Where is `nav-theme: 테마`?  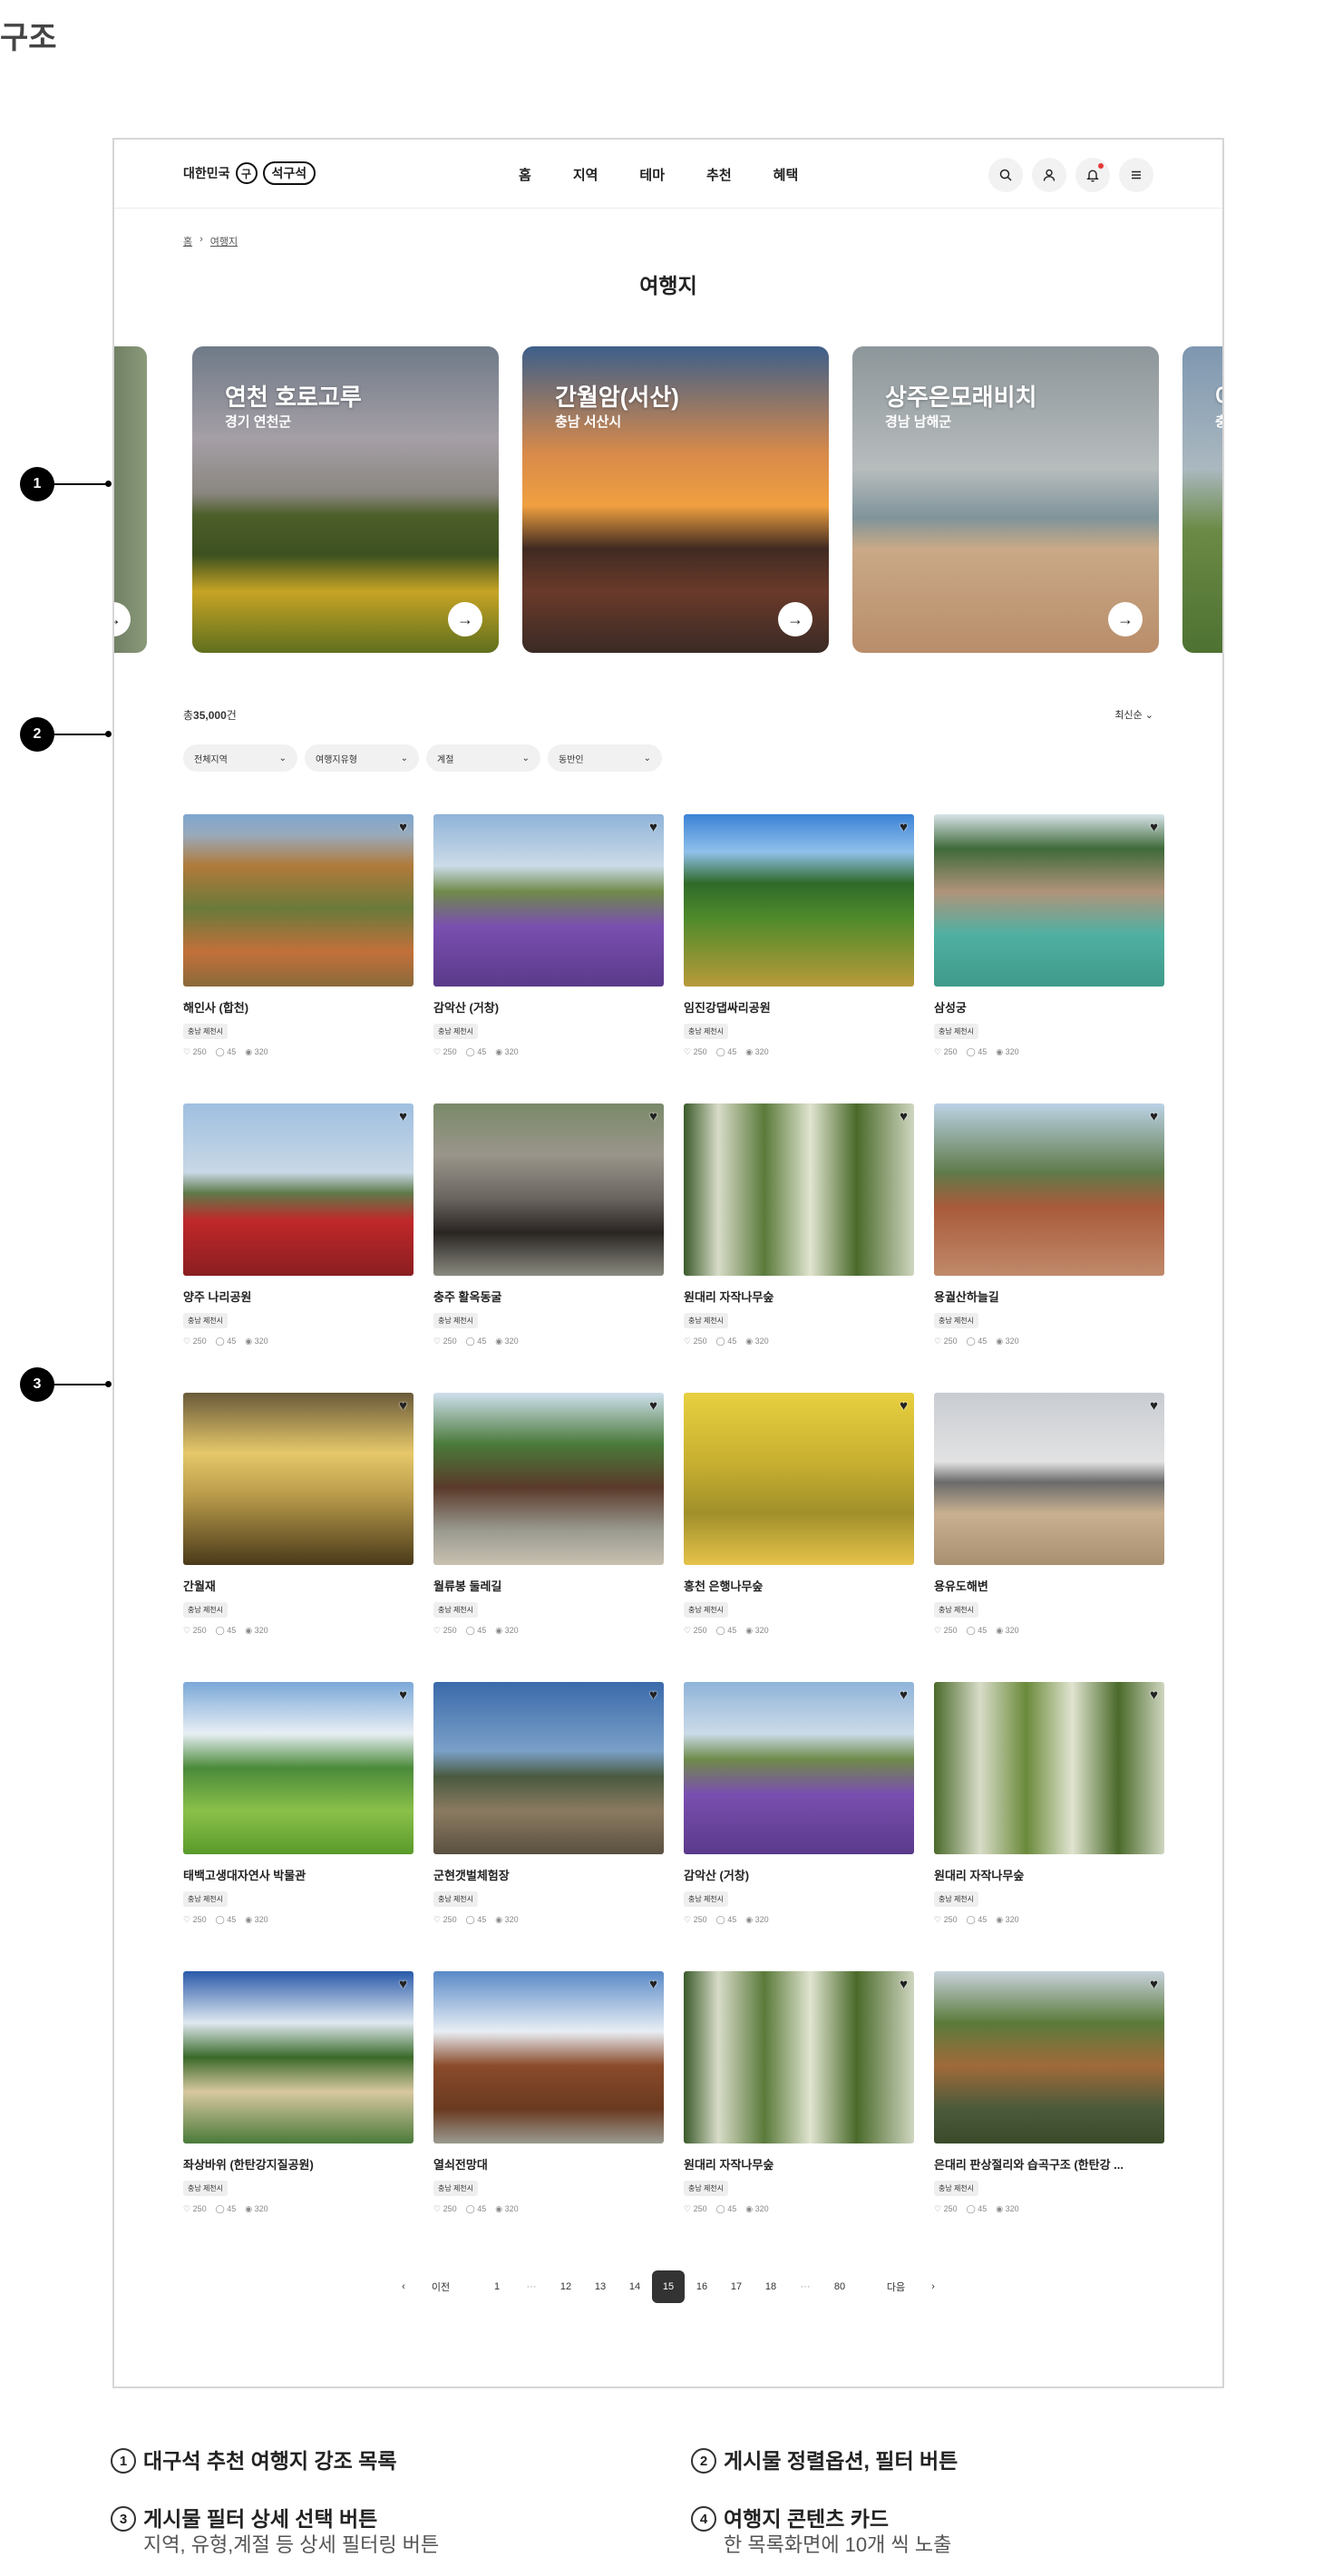 nav-theme: 테마 is located at coordinates (652, 174).